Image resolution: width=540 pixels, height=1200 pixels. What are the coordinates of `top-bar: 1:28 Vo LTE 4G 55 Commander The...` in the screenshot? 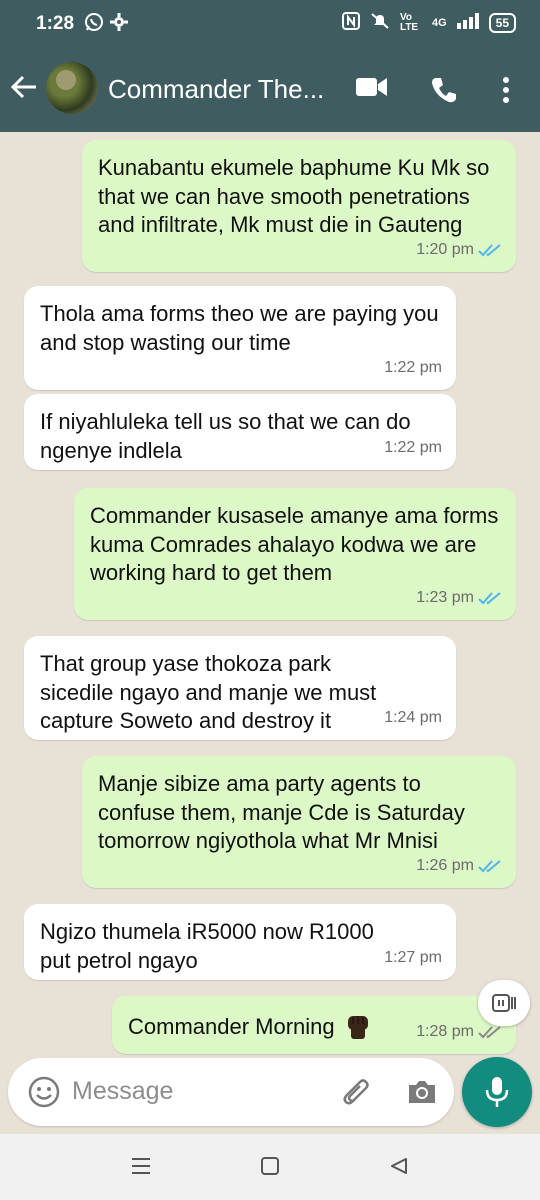 It's located at (270, 66).